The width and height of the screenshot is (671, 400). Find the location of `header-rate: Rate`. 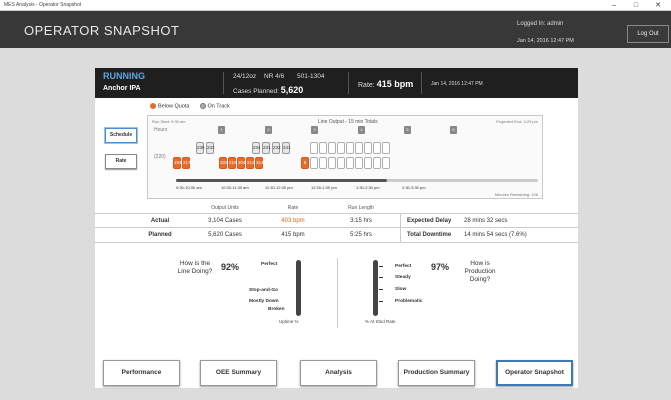

header-rate: Rate is located at coordinates (293, 208).